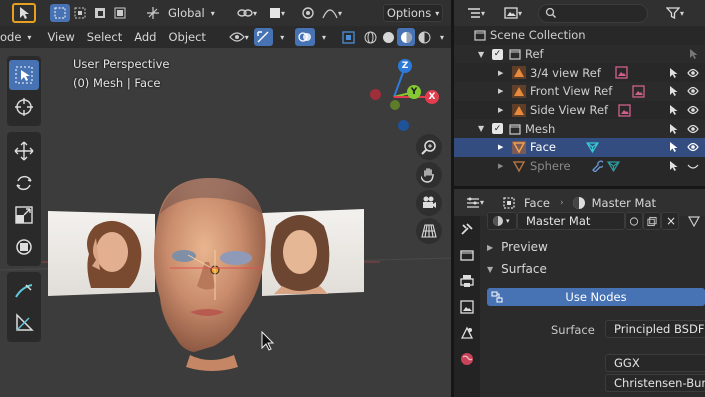 The image size is (705, 397). What do you see at coordinates (247, 13) in the screenshot?
I see `pivot-point-button: ▾` at bounding box center [247, 13].